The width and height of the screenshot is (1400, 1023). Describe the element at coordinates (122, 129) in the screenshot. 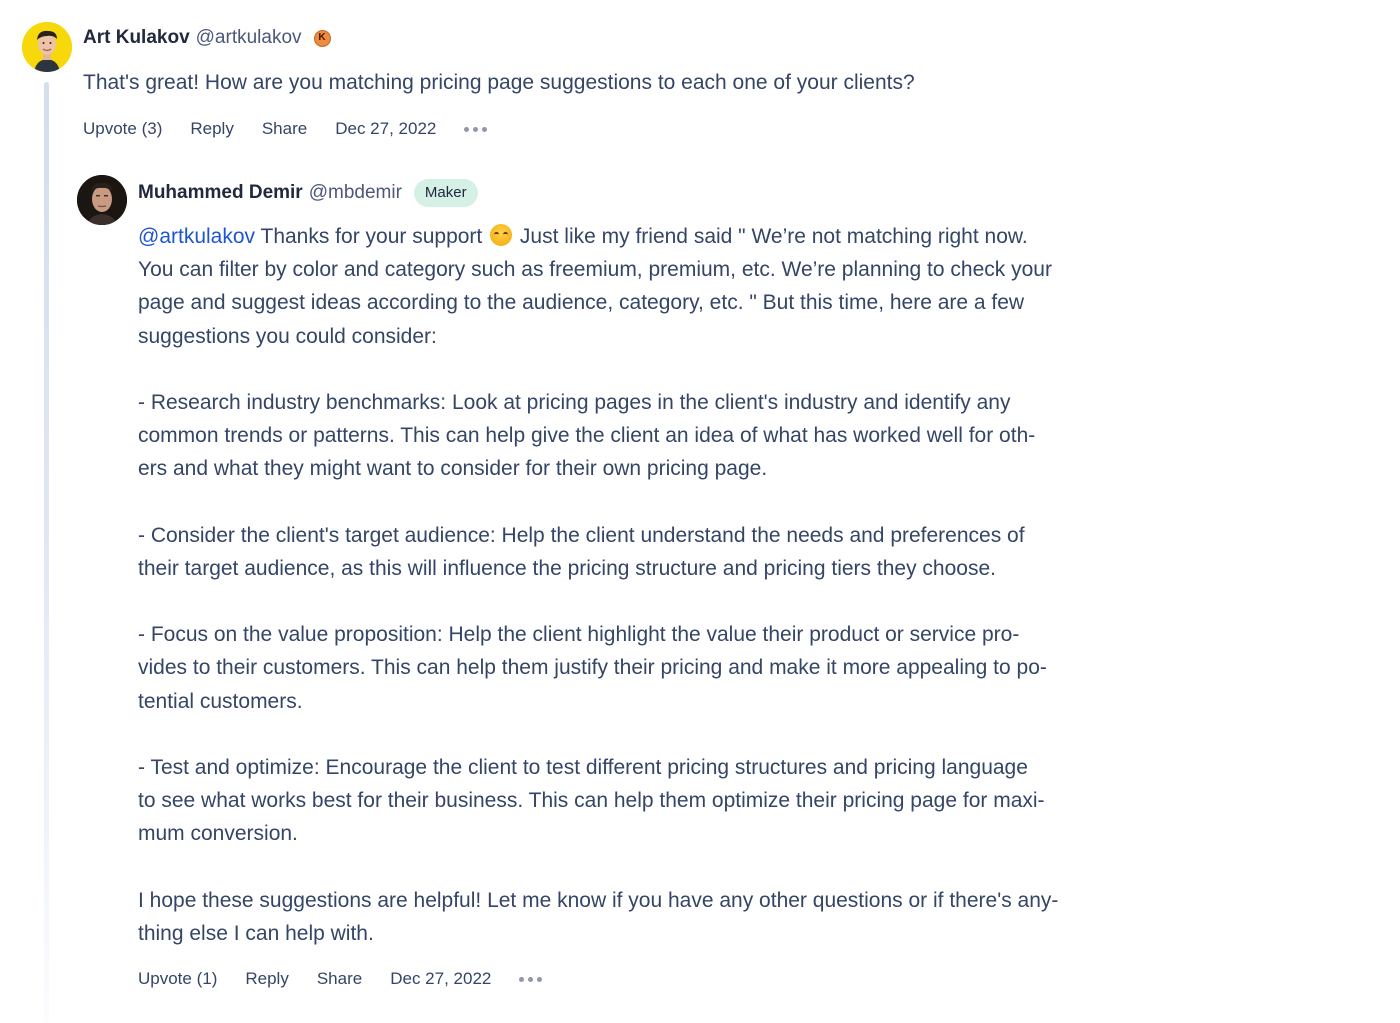

I see `upvote-button: Upvote (3)` at that location.